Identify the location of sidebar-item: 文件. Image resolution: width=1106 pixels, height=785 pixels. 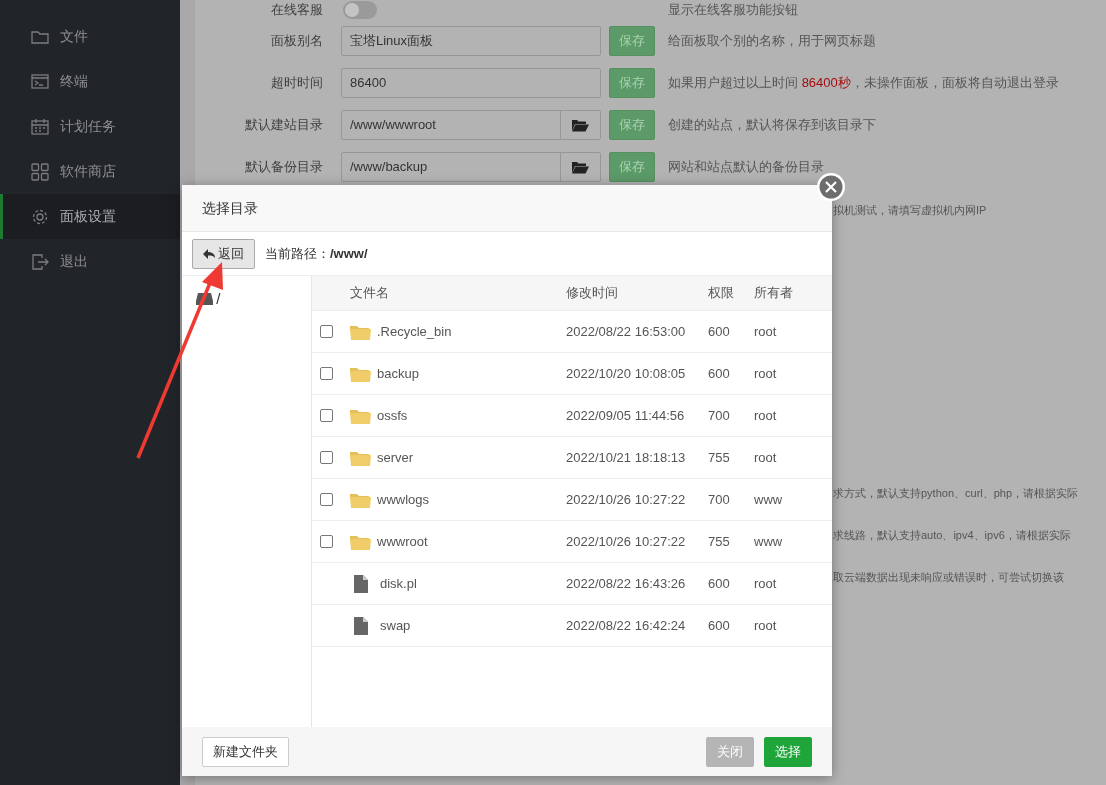
(90, 36).